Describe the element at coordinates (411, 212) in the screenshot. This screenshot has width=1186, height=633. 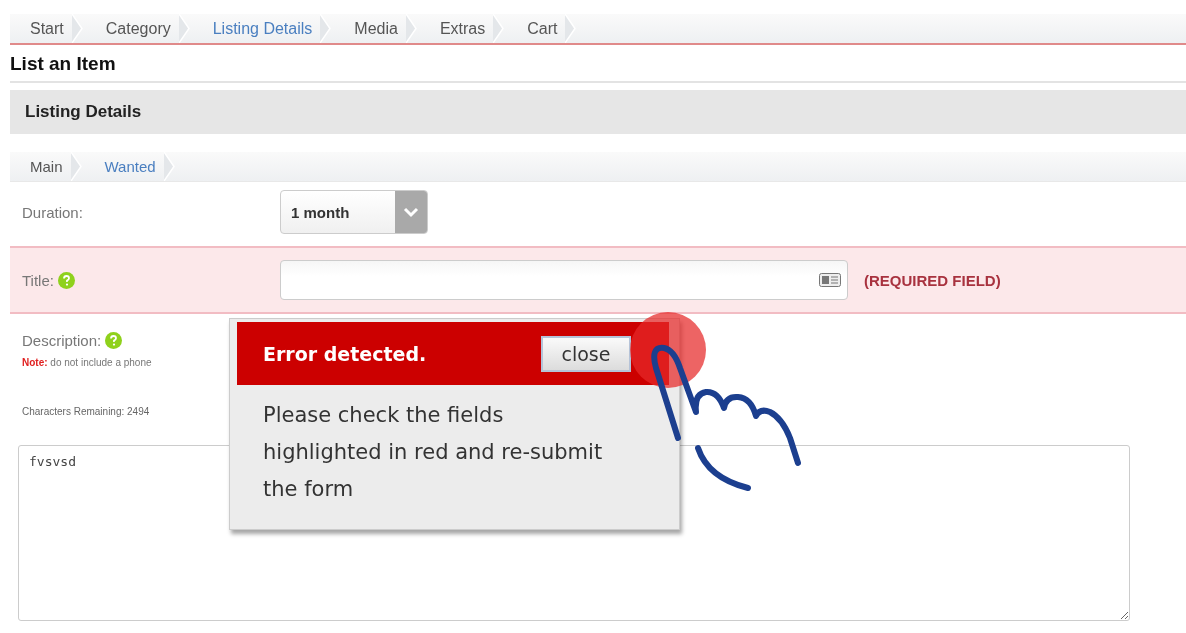
I see `dropdown-icon` at that location.